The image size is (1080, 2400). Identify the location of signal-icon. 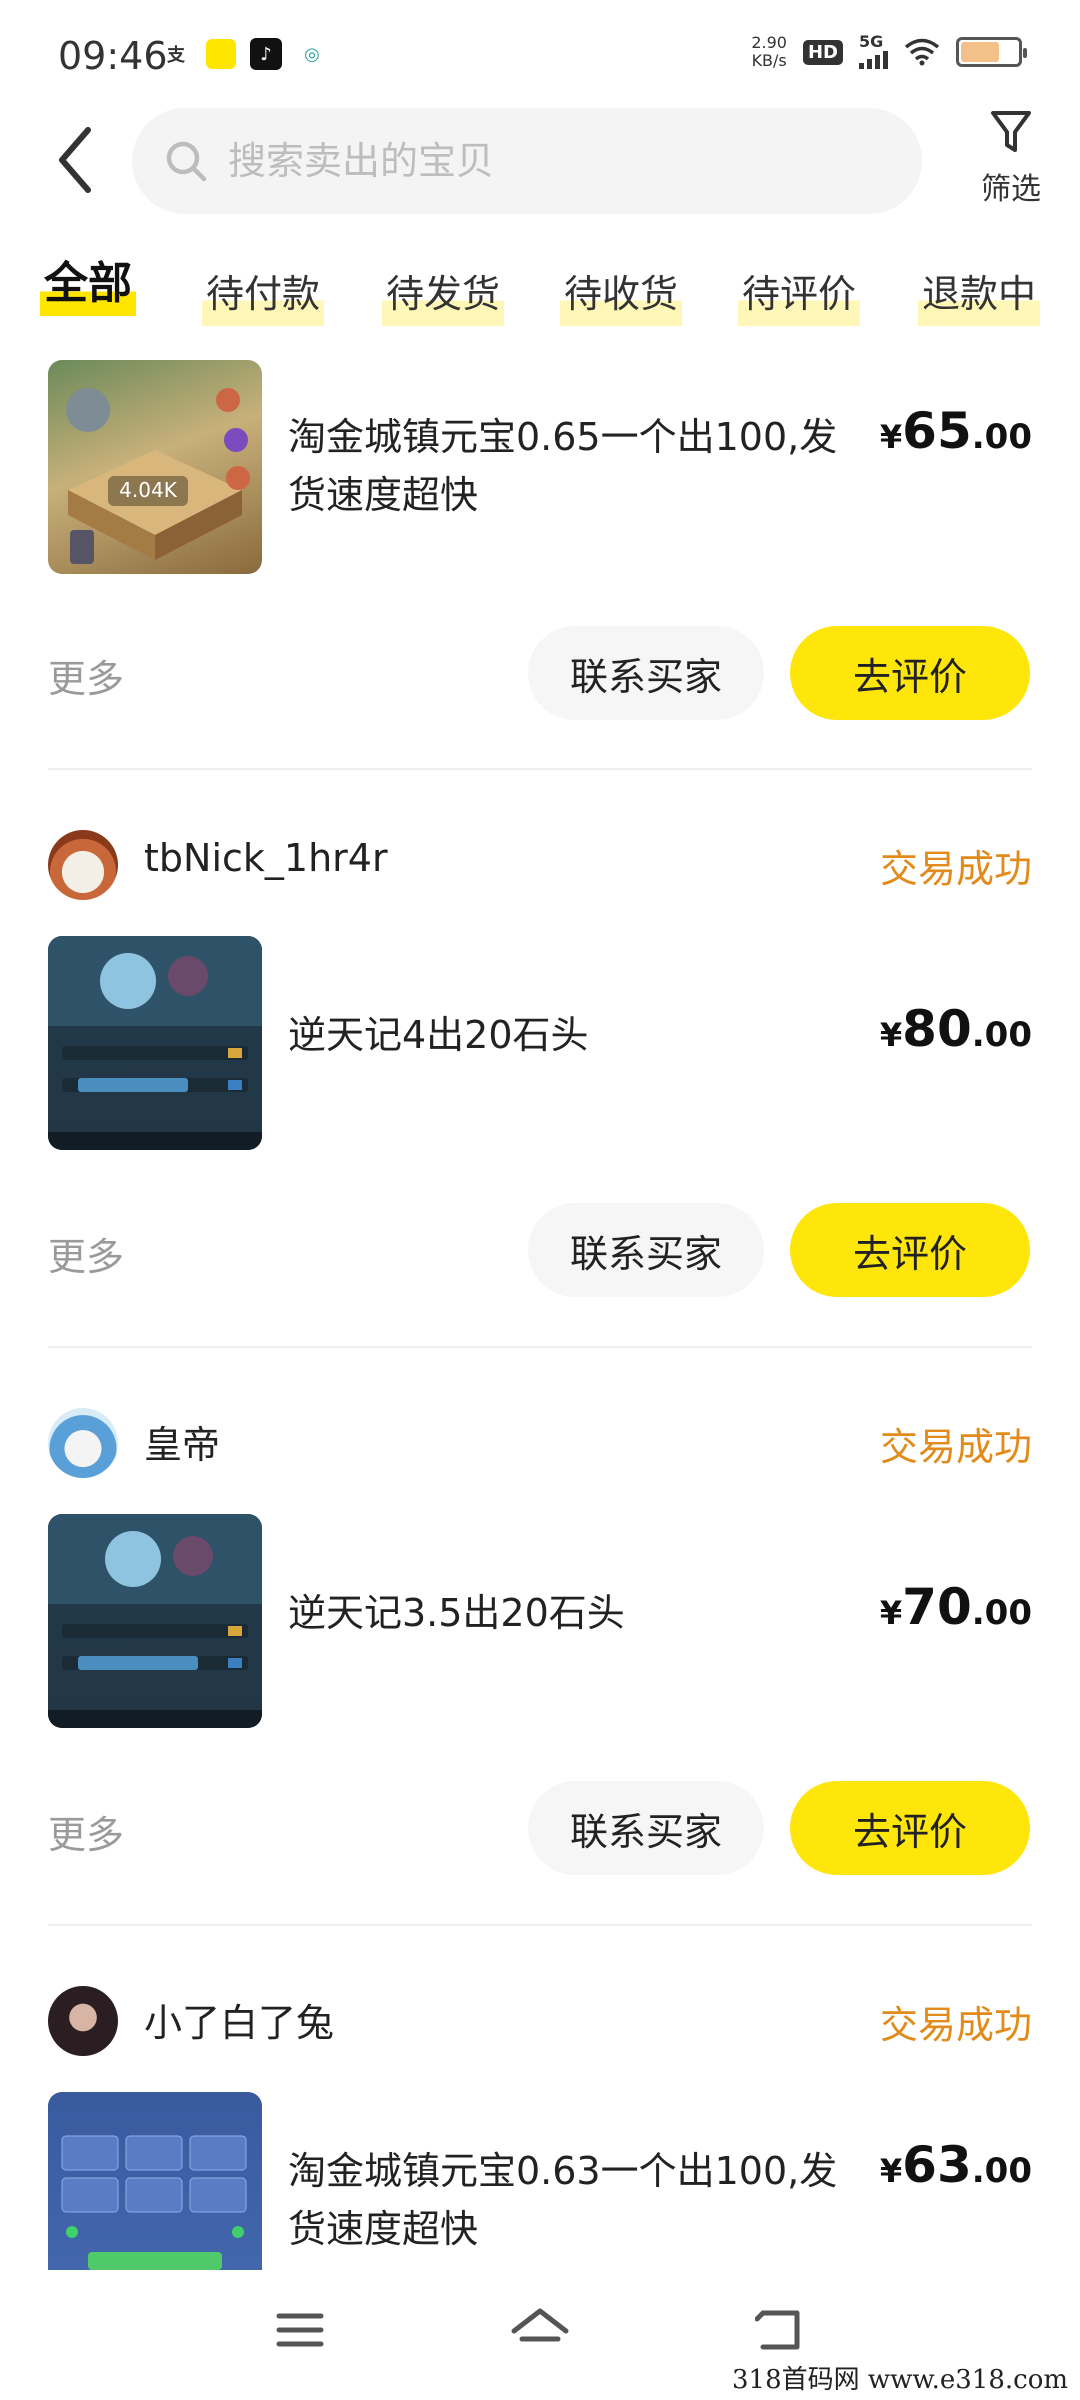
(873, 59).